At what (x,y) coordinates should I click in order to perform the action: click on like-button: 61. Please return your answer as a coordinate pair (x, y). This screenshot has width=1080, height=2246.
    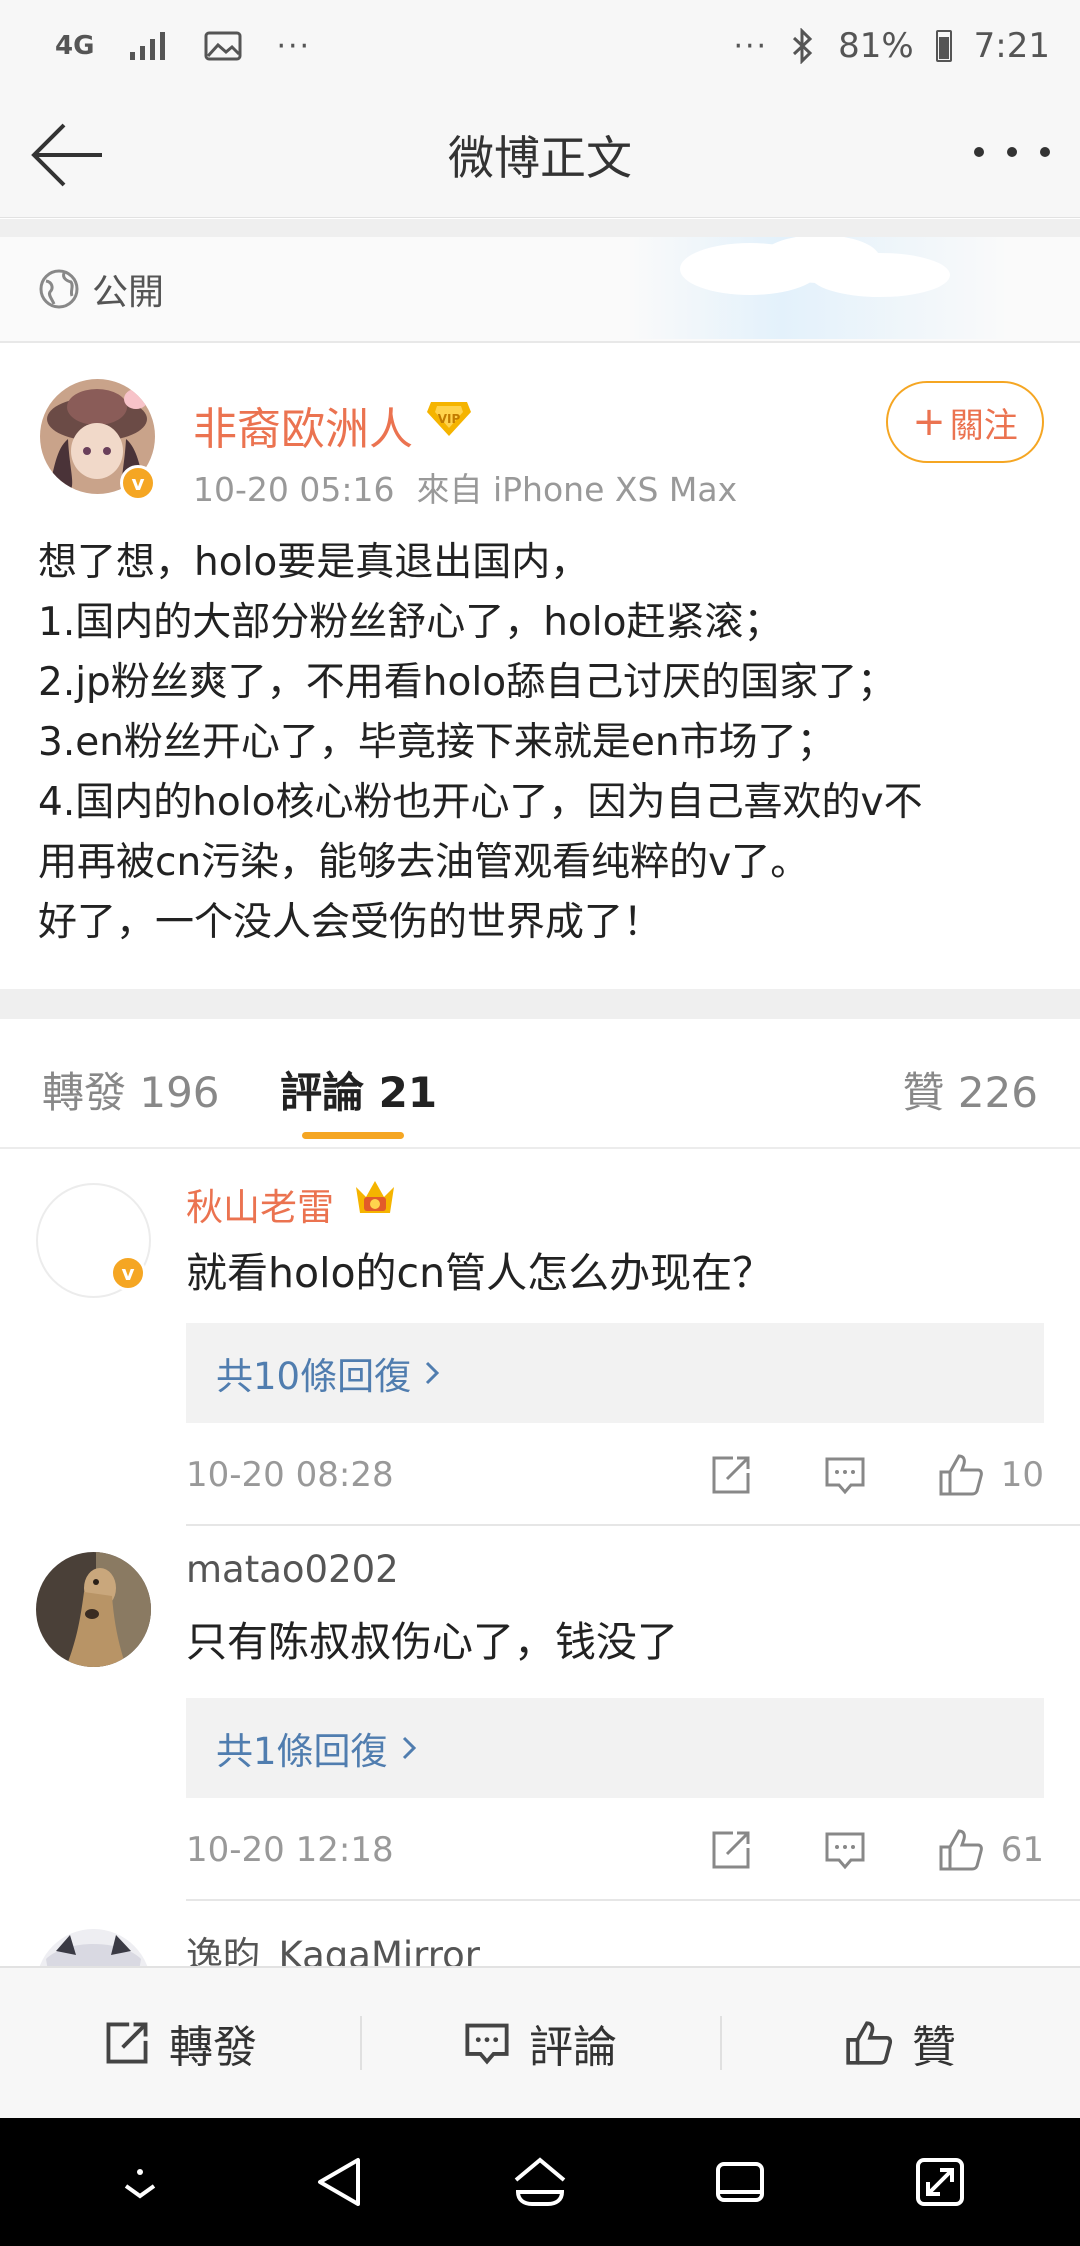
    Looking at the image, I should click on (990, 1850).